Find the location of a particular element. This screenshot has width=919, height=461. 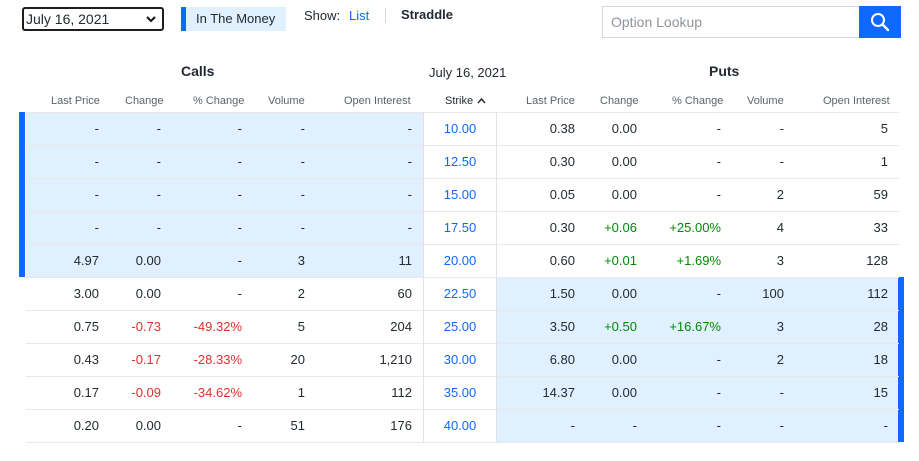

calls-cell-open-interest: 112 is located at coordinates (401, 392).